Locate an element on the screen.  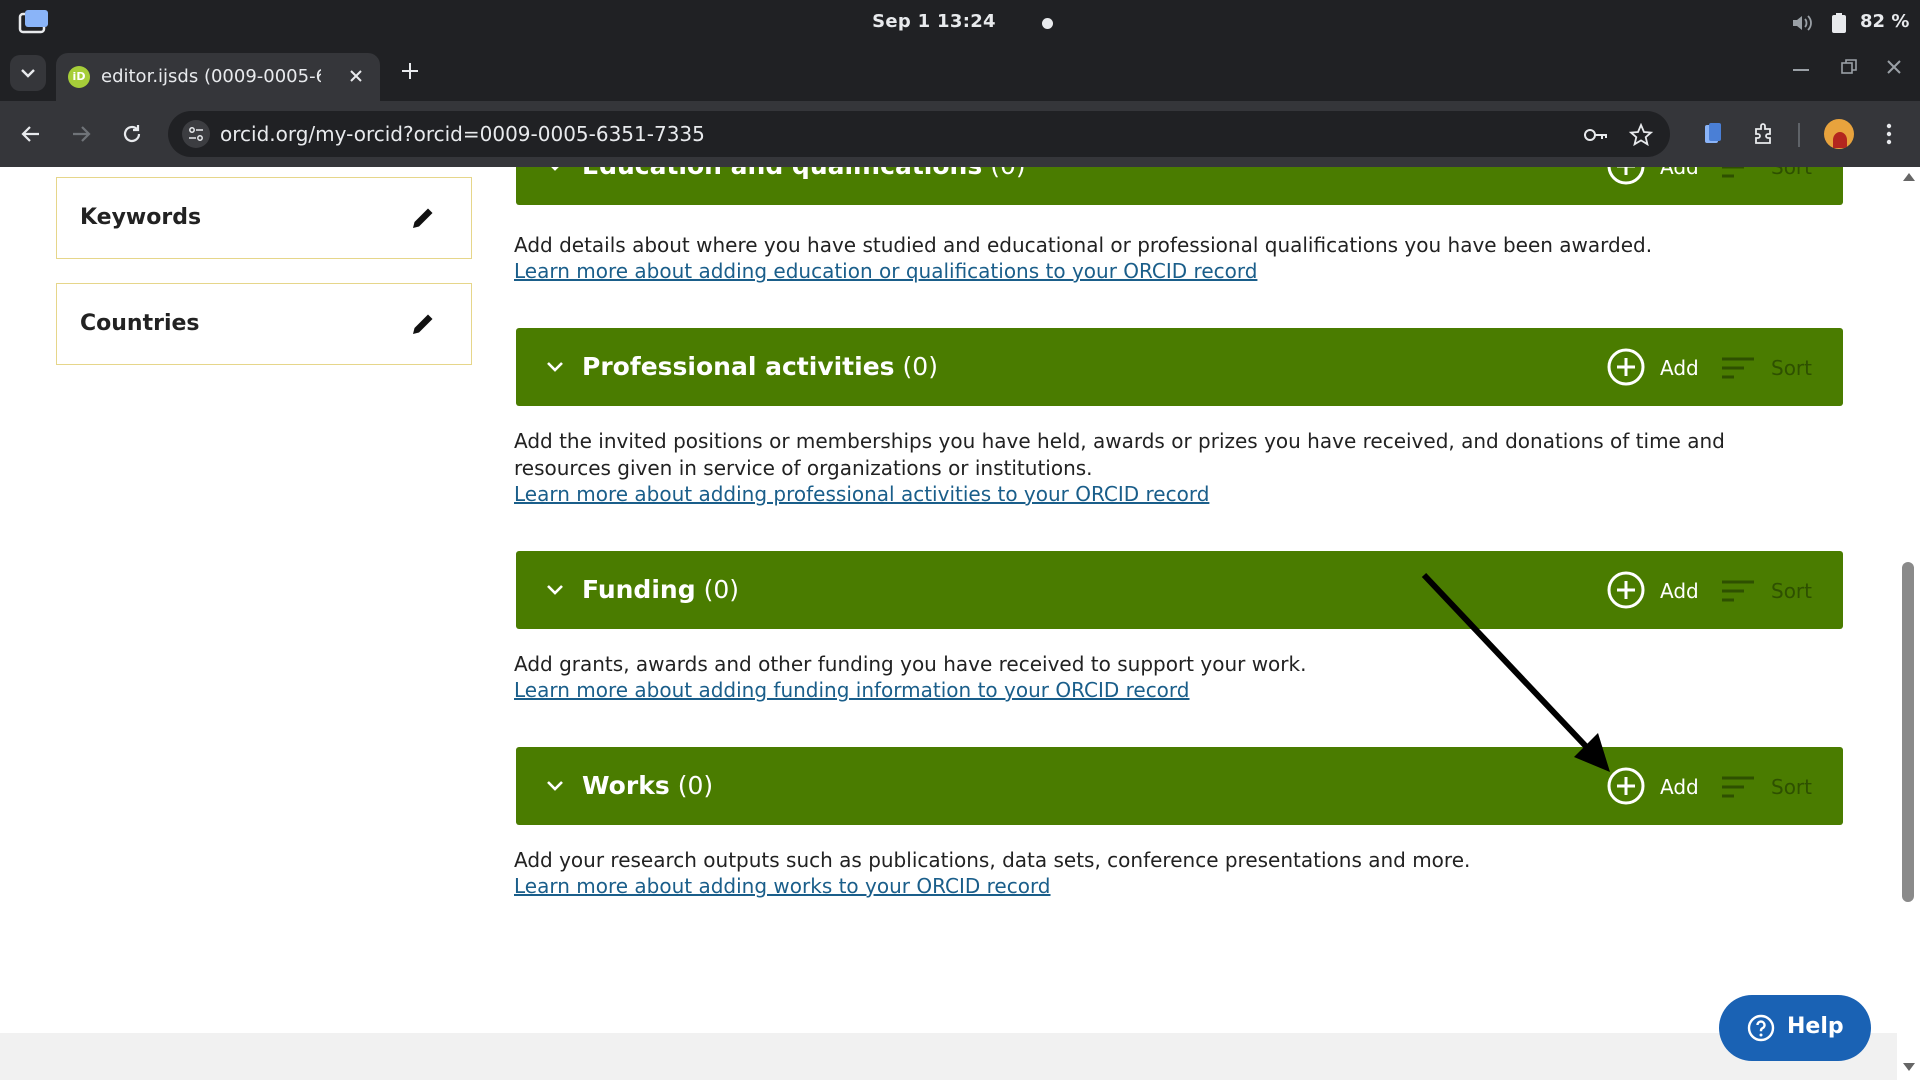
keywords-card: Keywords is located at coordinates (264, 218).